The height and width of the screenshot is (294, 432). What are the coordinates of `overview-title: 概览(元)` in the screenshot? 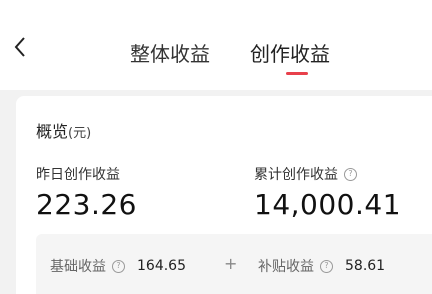 It's located at (63, 130).